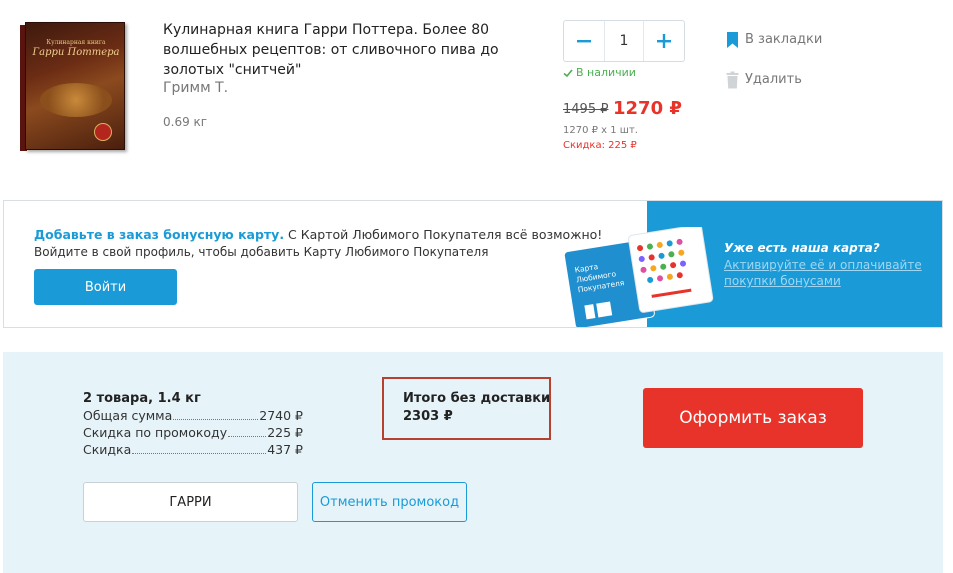 The width and height of the screenshot is (953, 573). Describe the element at coordinates (753, 418) in the screenshot. I see `checkout-button: Оформить заказ` at that location.